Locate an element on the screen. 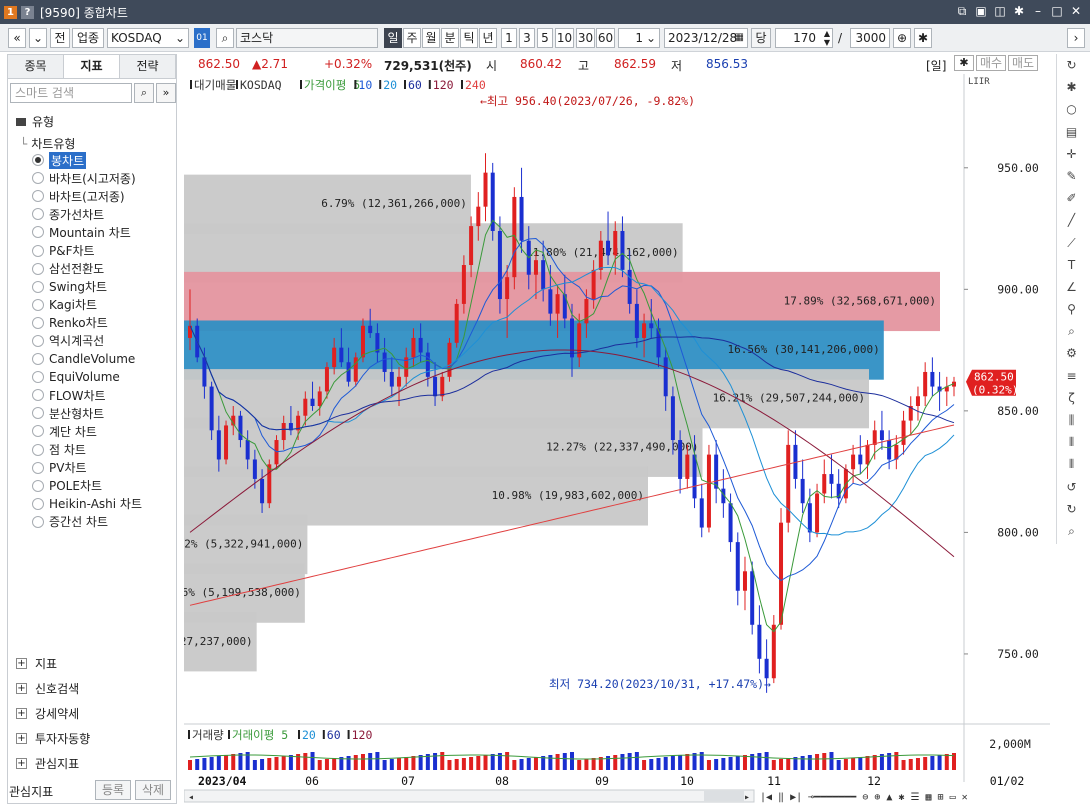 The height and width of the screenshot is (812, 1090). expand-icon: » is located at coordinates (166, 93).